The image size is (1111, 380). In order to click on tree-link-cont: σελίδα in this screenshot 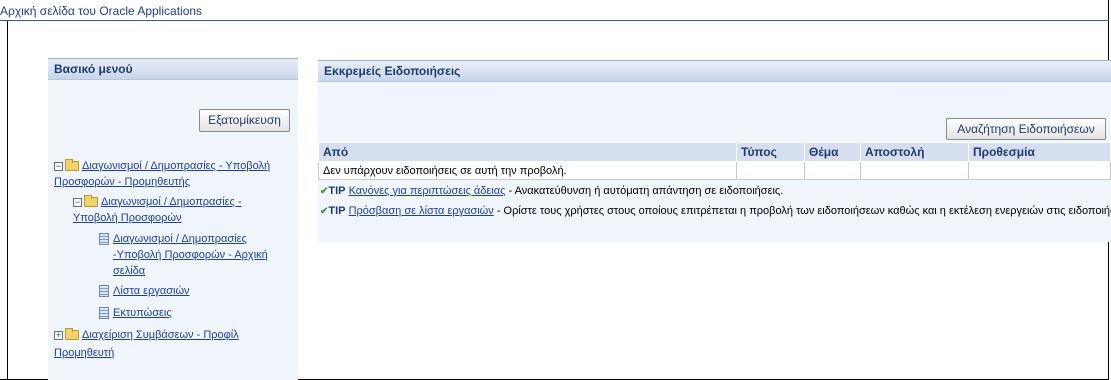, I will do `click(129, 271)`.